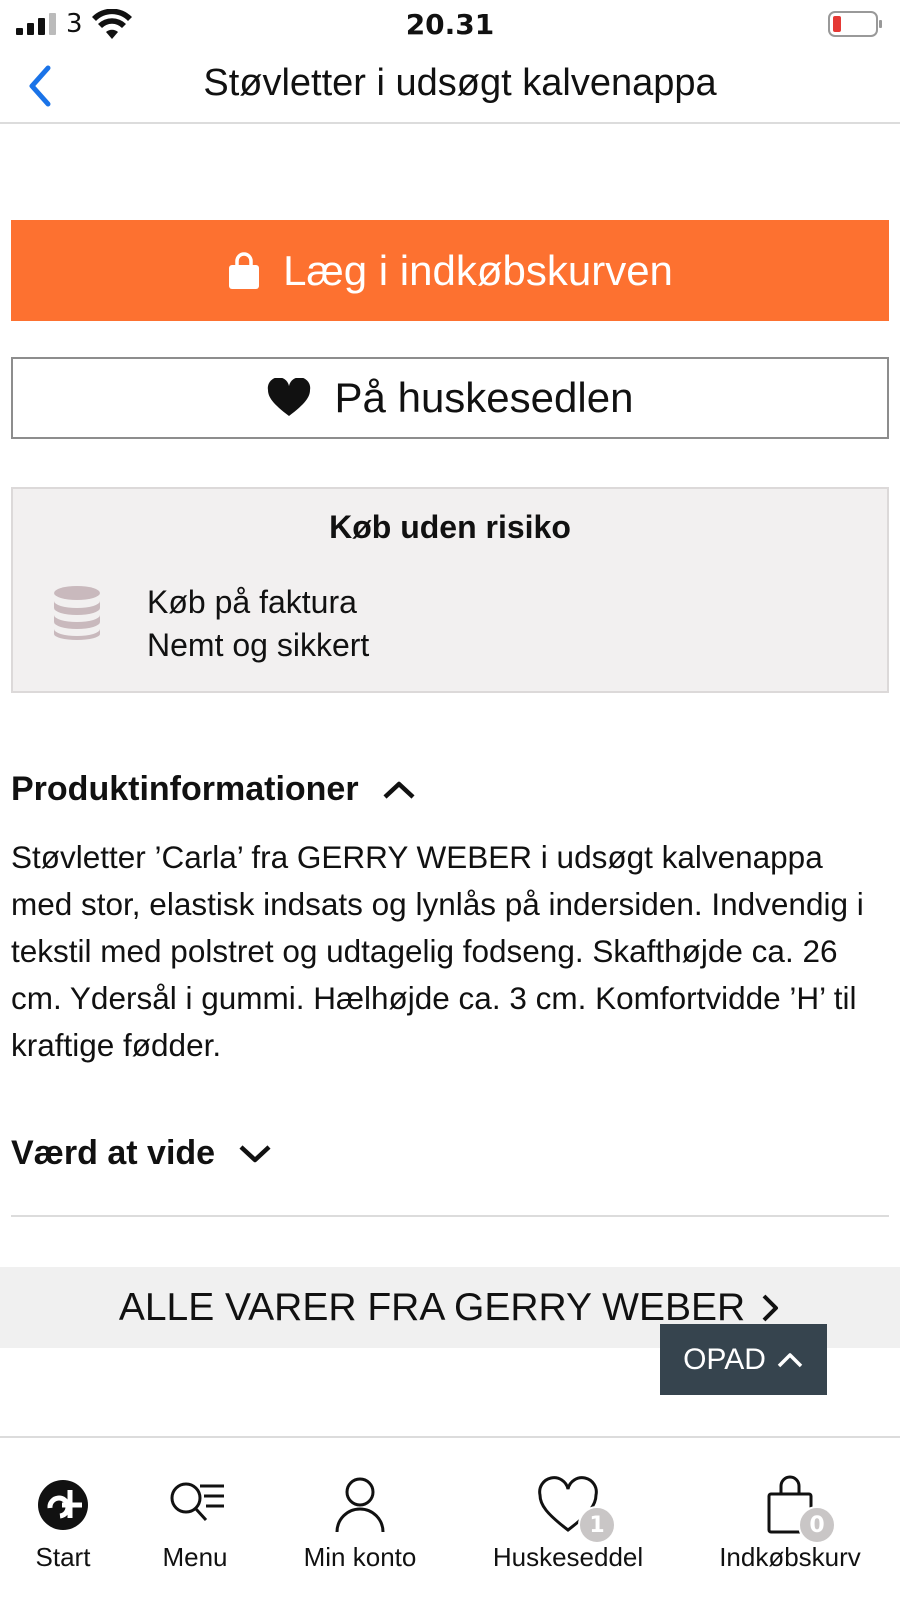  I want to click on tab-start-label: Start, so click(63, 1557).